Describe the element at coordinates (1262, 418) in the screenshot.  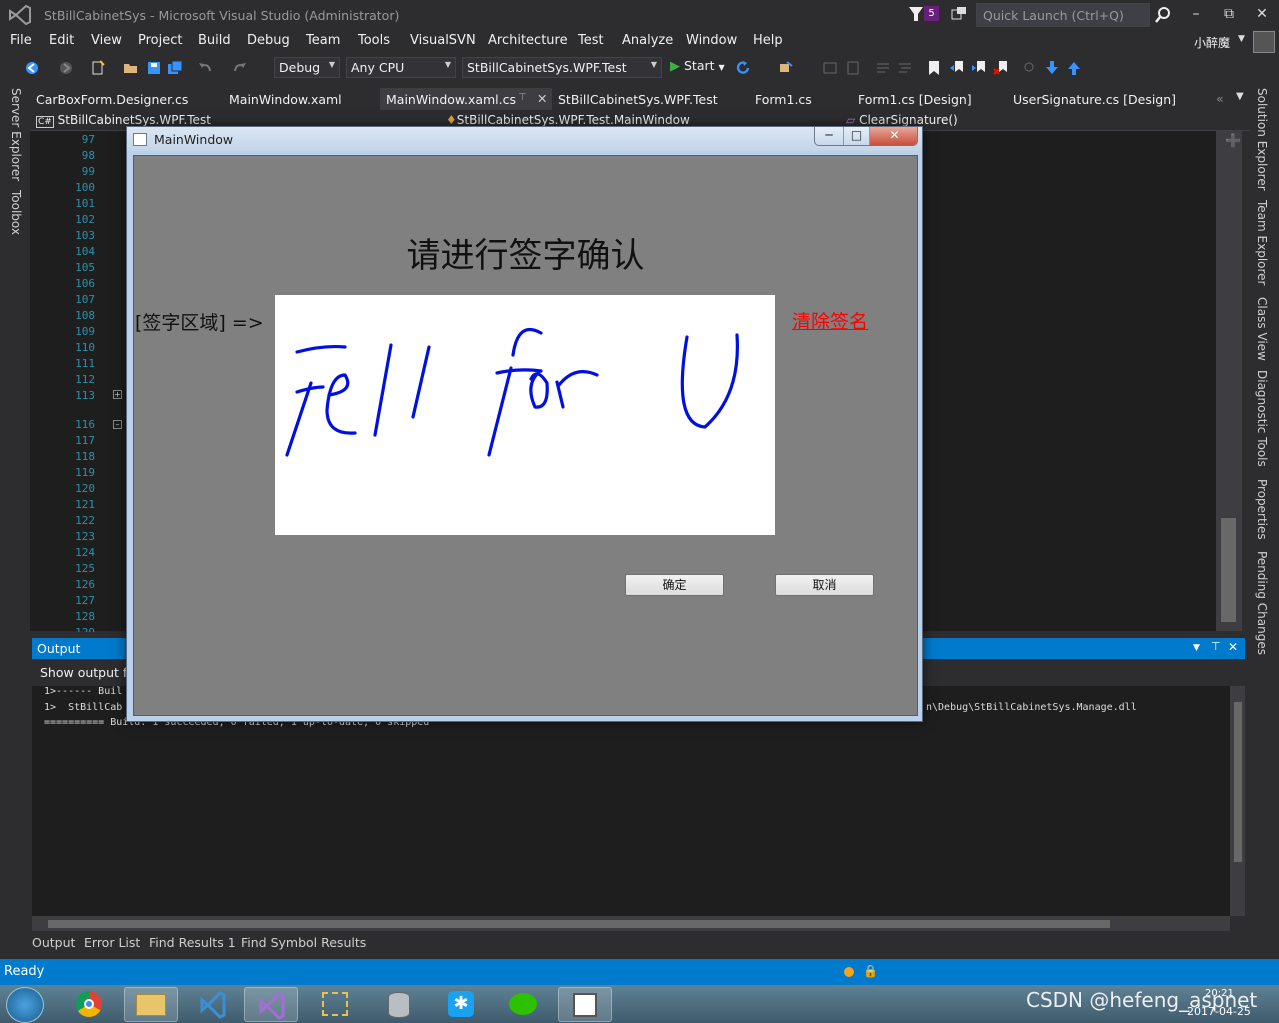
I see `diagnostic-tools-tab: Diagnostic Tools` at that location.